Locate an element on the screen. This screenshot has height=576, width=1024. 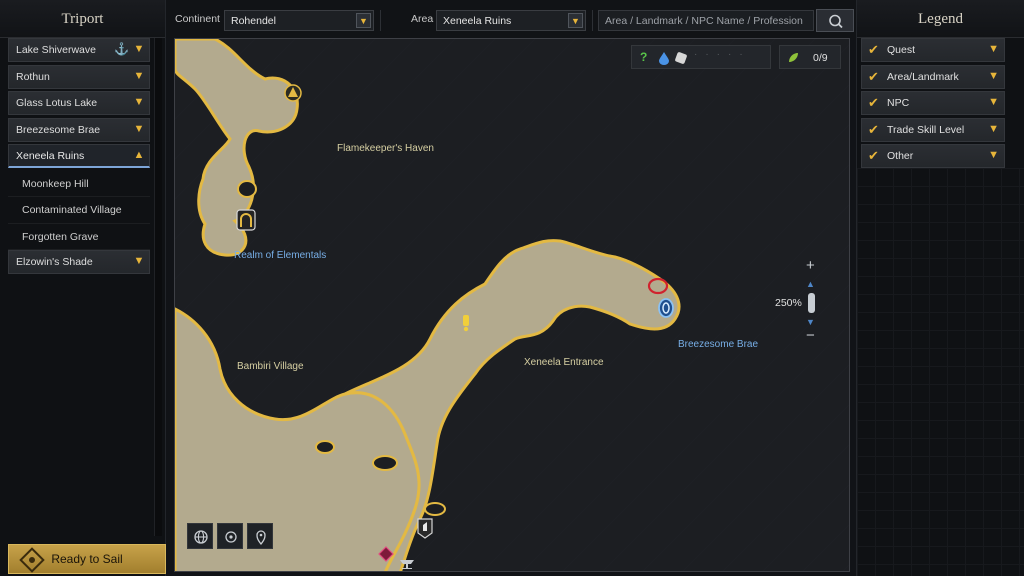
search-icon is located at coordinates (836, 21).